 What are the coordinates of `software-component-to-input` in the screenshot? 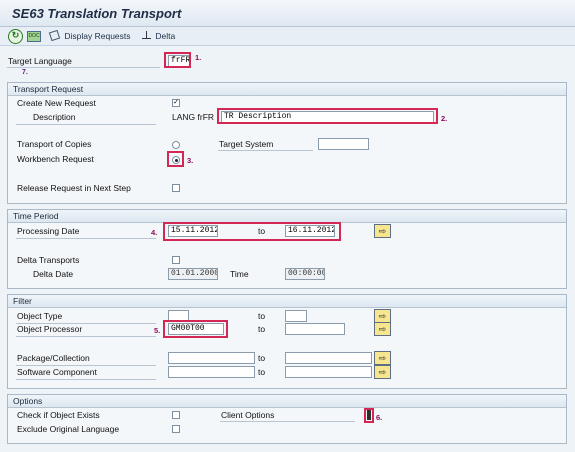 It's located at (328, 372).